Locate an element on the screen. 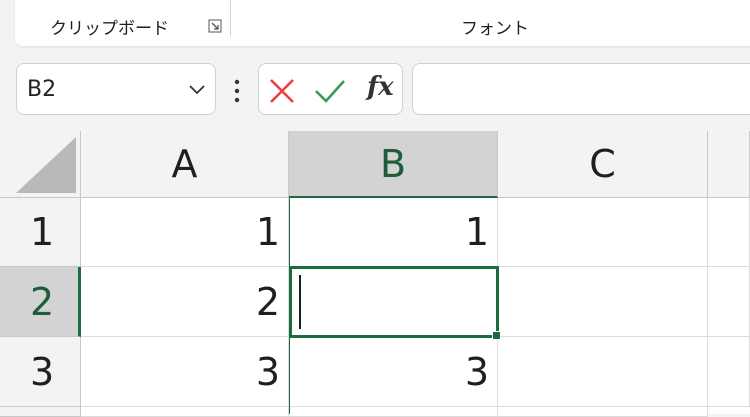 Image resolution: width=750 pixels, height=417 pixels. formula-input is located at coordinates (581, 89).